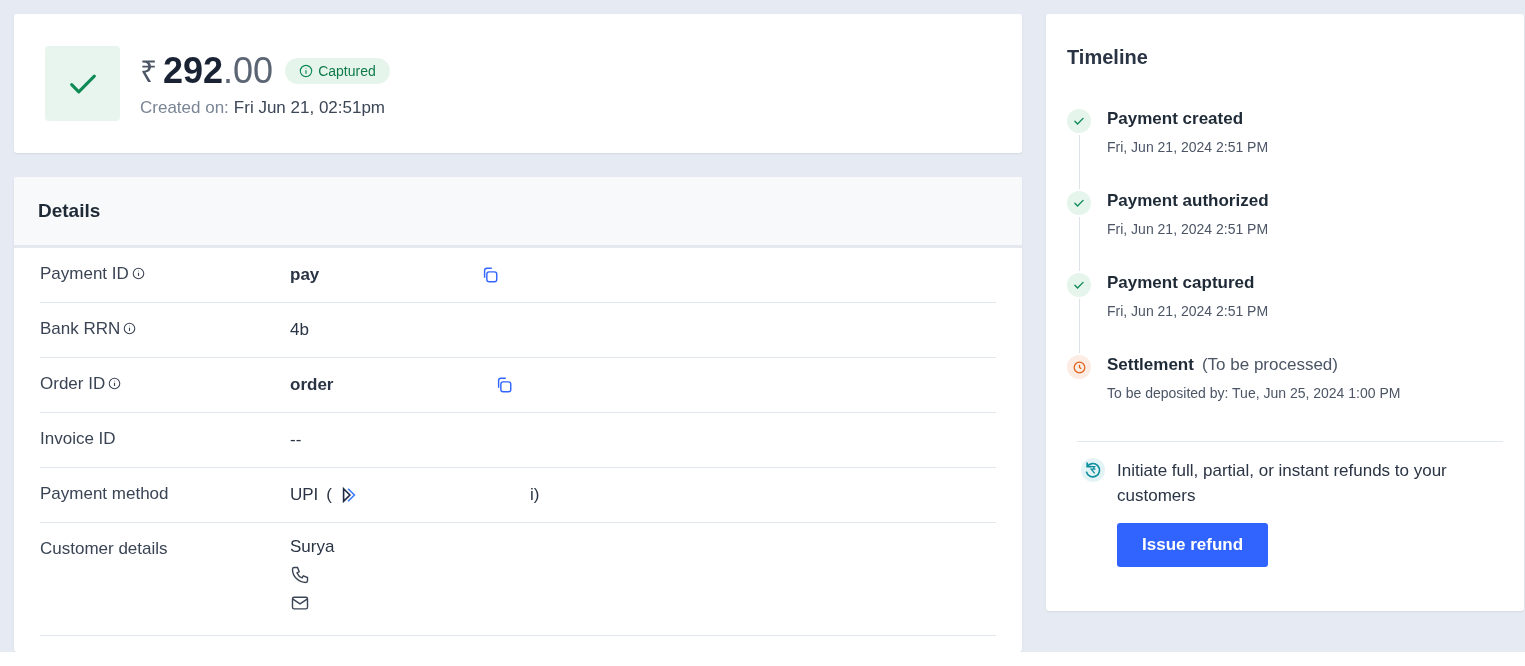 The image size is (1525, 666). I want to click on rupee-refund-icon, so click(1093, 470).